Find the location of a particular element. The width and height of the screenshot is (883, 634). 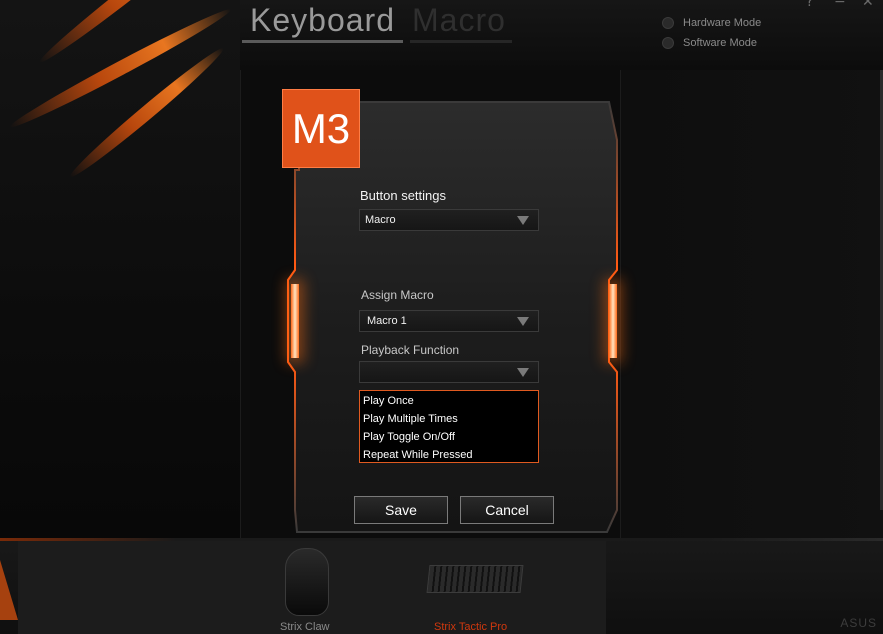

macro-key-badge: M3 is located at coordinates (321, 128).